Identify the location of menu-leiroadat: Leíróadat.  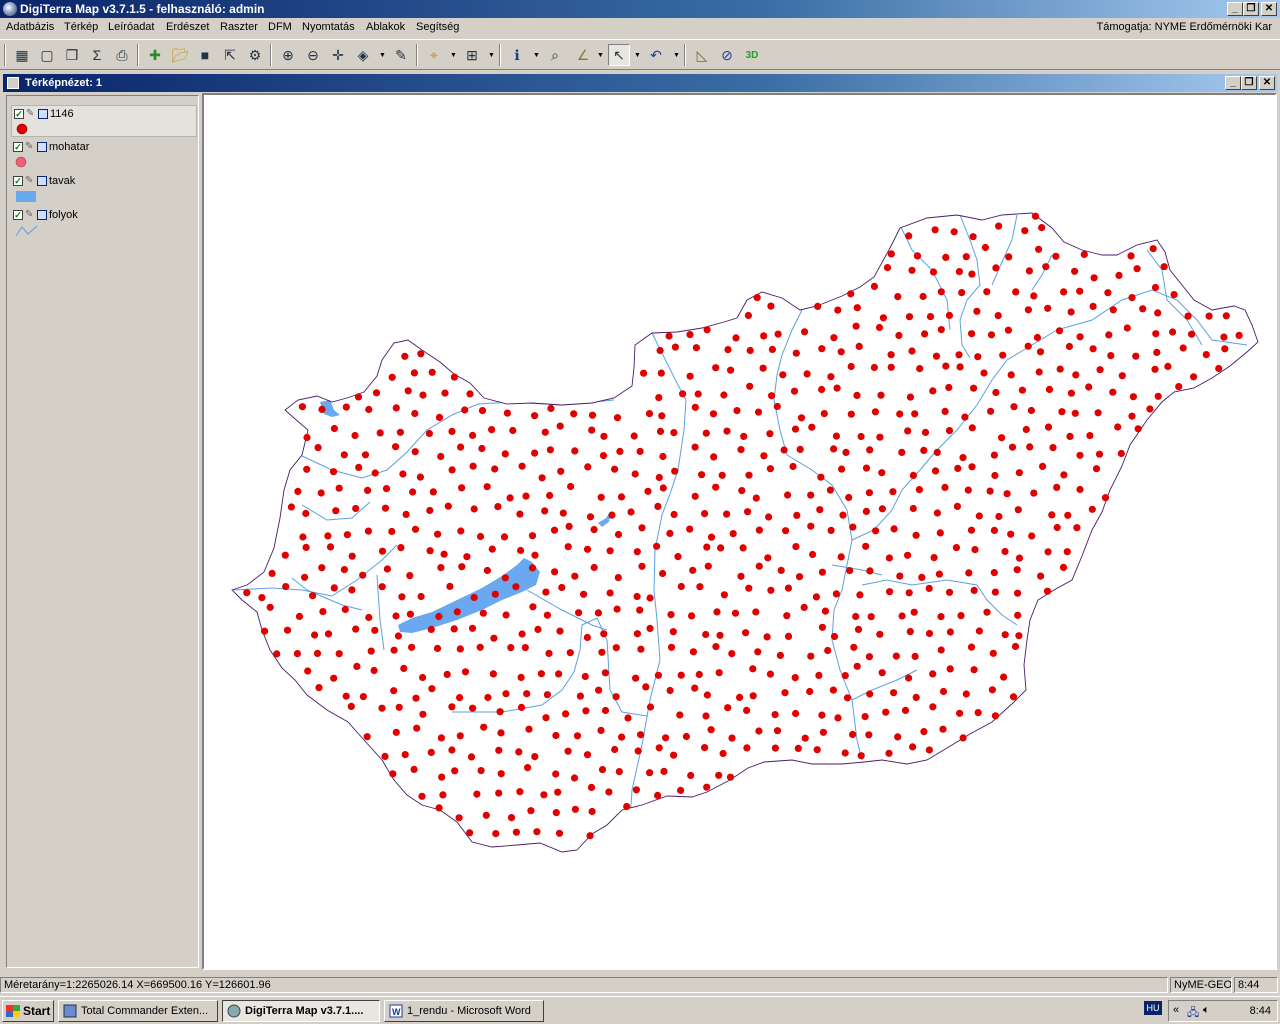
(131, 27).